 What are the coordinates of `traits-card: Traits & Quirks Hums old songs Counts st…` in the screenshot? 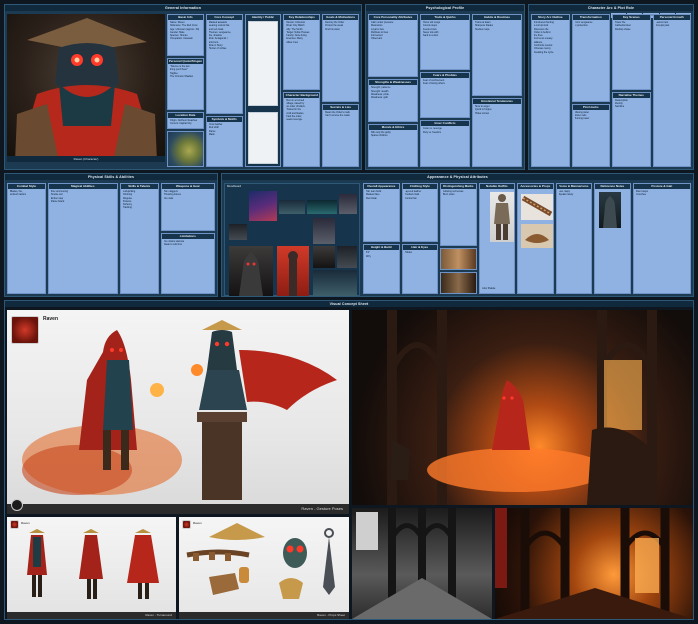 It's located at (445, 42).